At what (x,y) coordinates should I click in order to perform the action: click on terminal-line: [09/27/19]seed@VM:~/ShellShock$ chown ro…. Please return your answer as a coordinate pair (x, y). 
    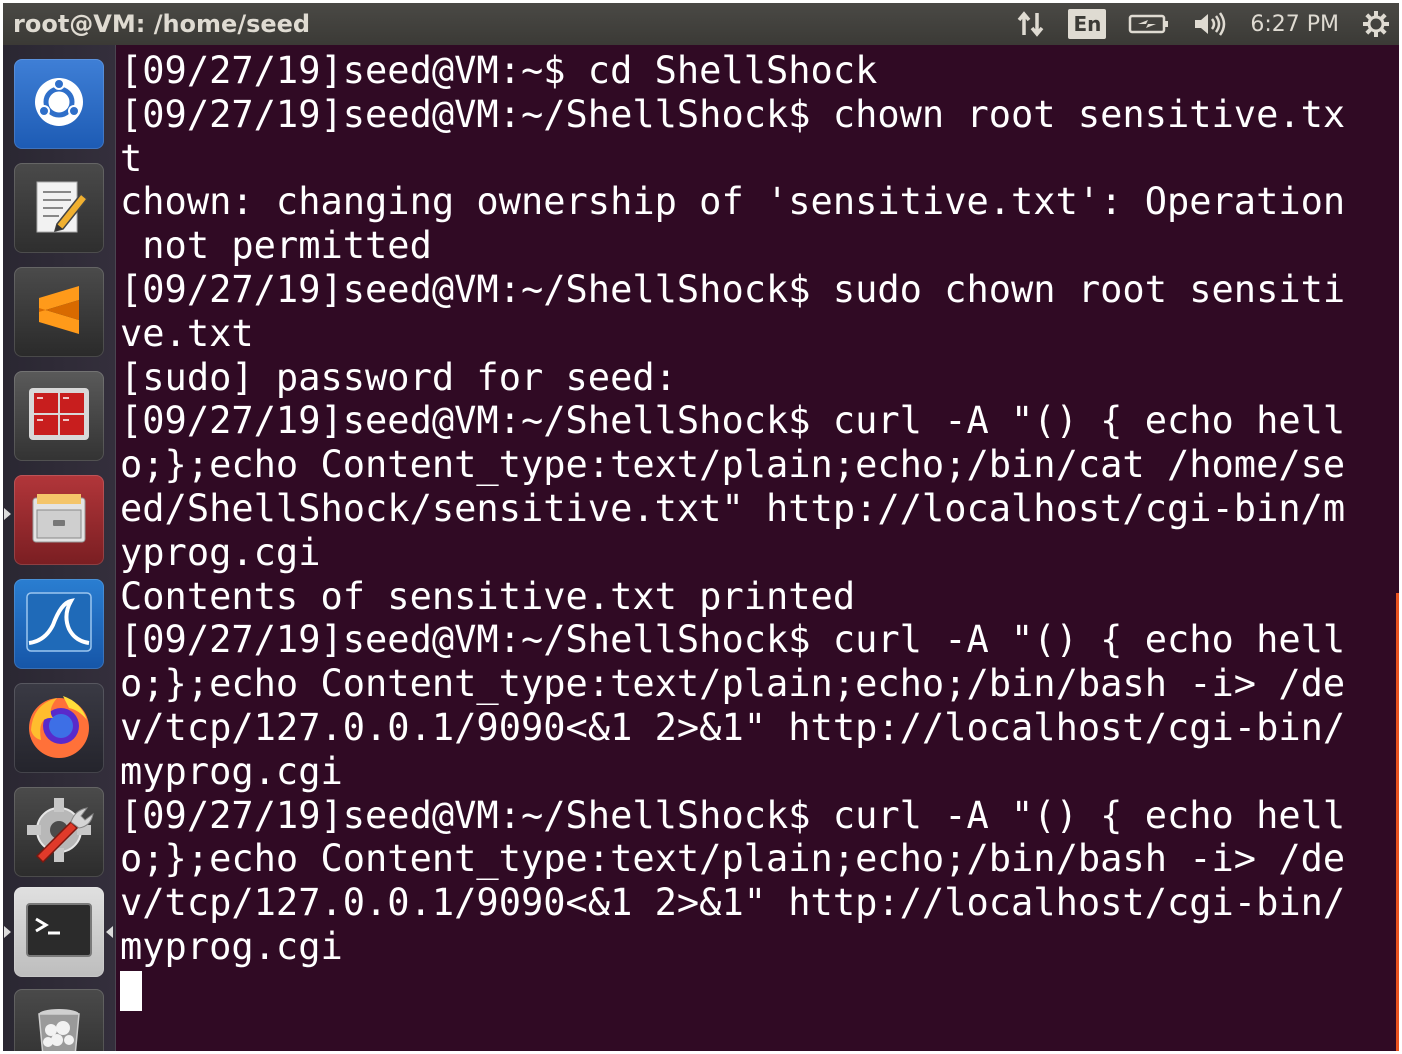
    Looking at the image, I should click on (733, 114).